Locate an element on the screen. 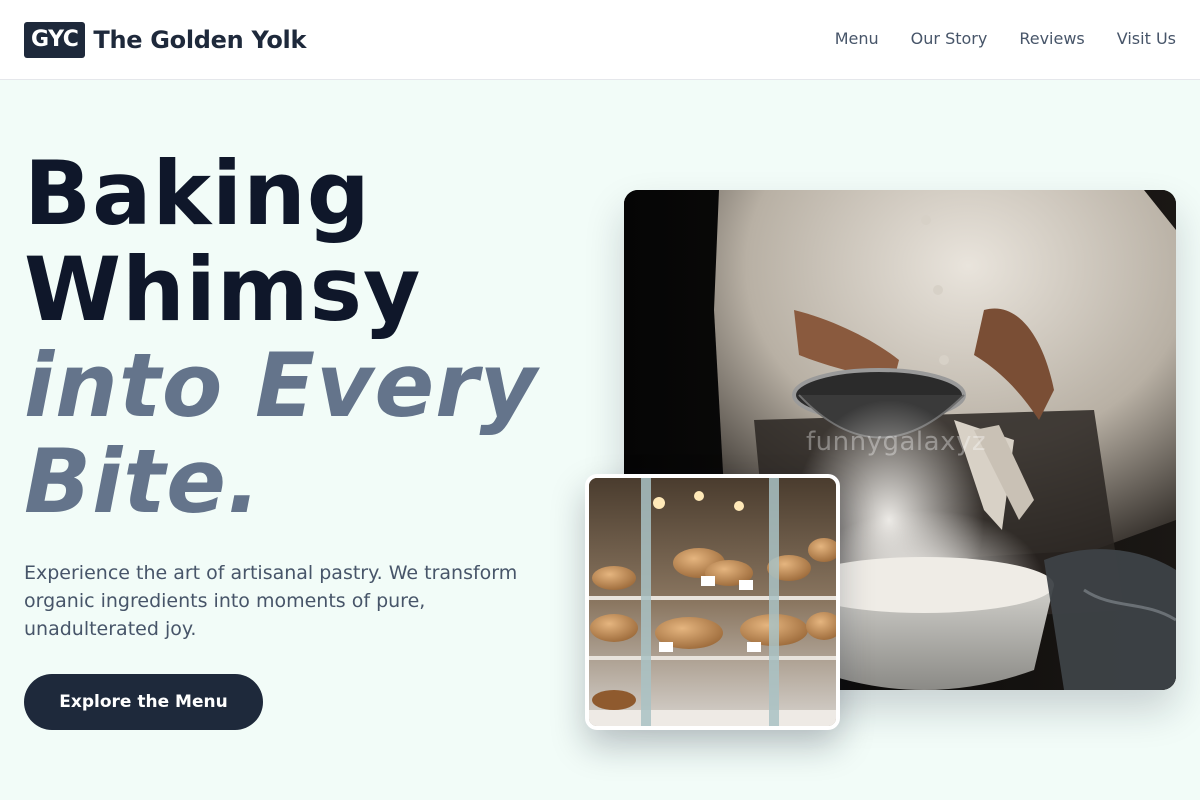 The height and width of the screenshot is (800, 1200). bakery-display-image is located at coordinates (712, 602).